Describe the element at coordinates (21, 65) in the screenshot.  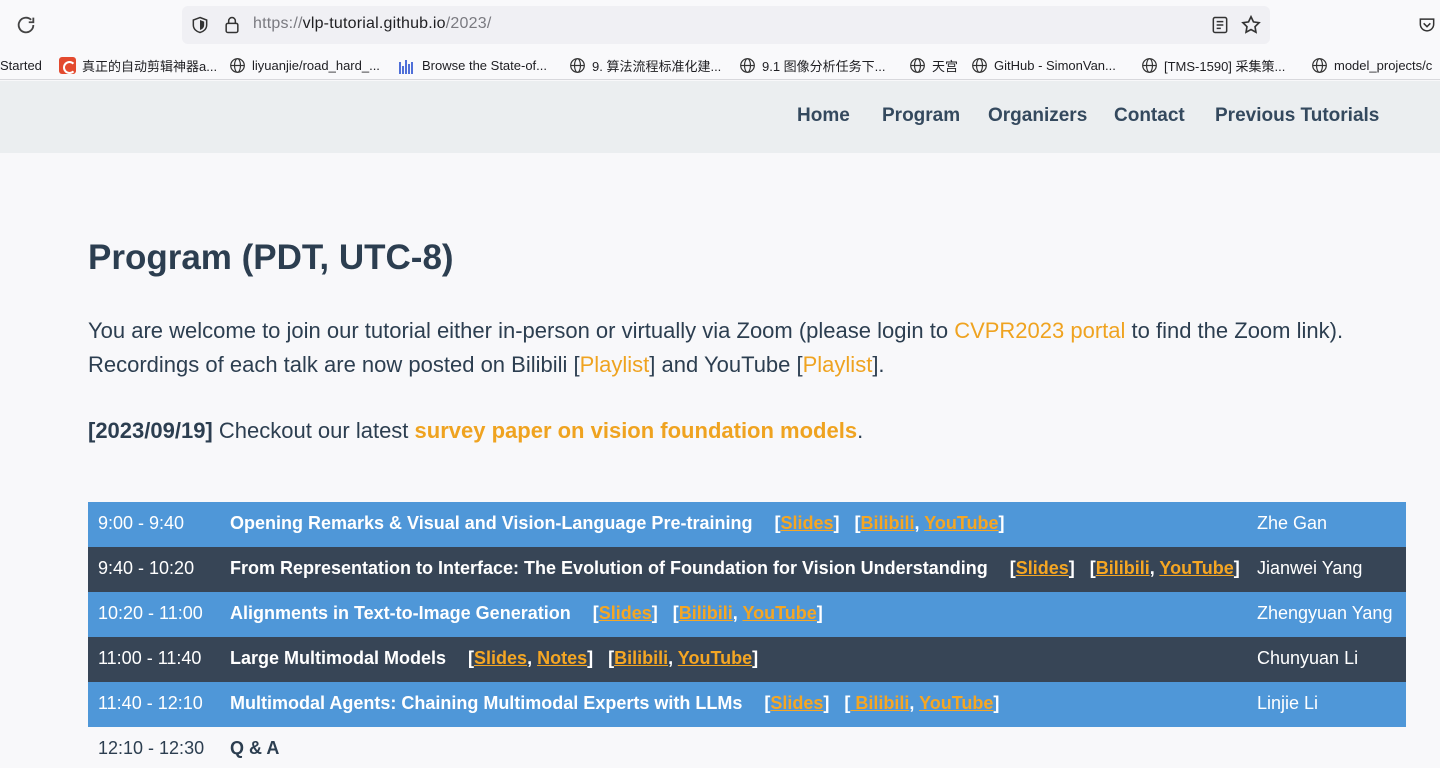
I see `bookmark-item: Started` at that location.